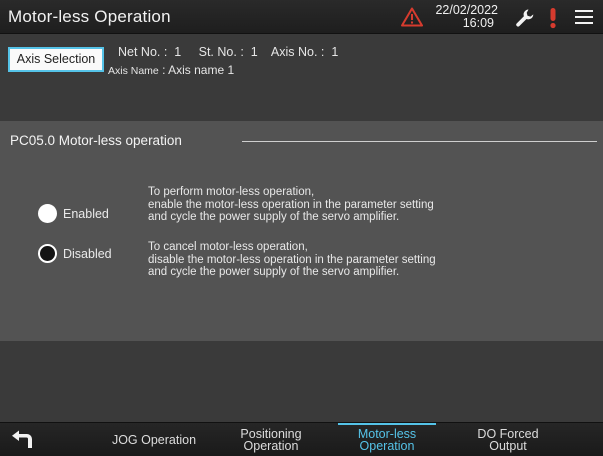 This screenshot has height=456, width=603. Describe the element at coordinates (335, 52) in the screenshot. I see `axis-no-value: 1` at that location.